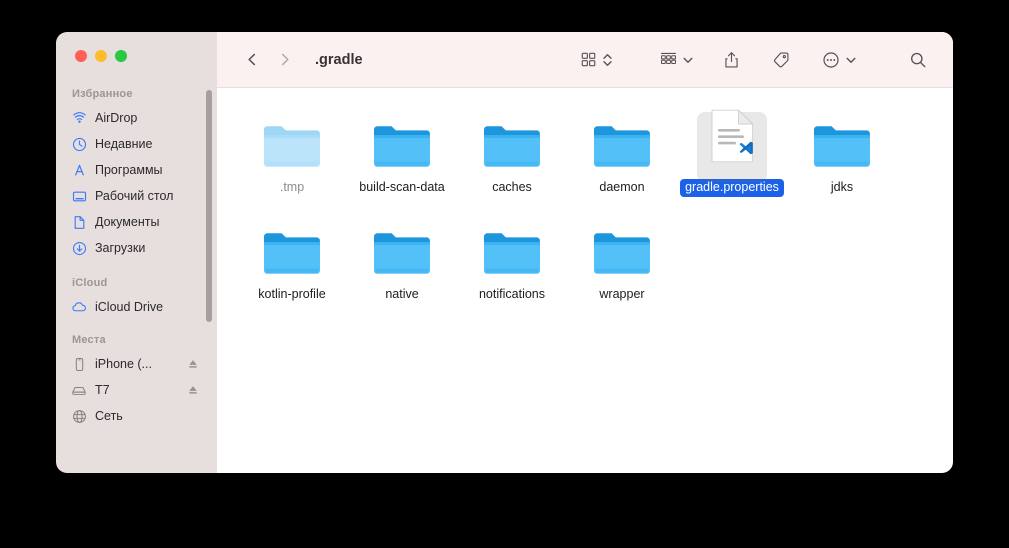 Image resolution: width=1009 pixels, height=548 pixels. What do you see at coordinates (79, 307) in the screenshot?
I see `cloud-icon` at bounding box center [79, 307].